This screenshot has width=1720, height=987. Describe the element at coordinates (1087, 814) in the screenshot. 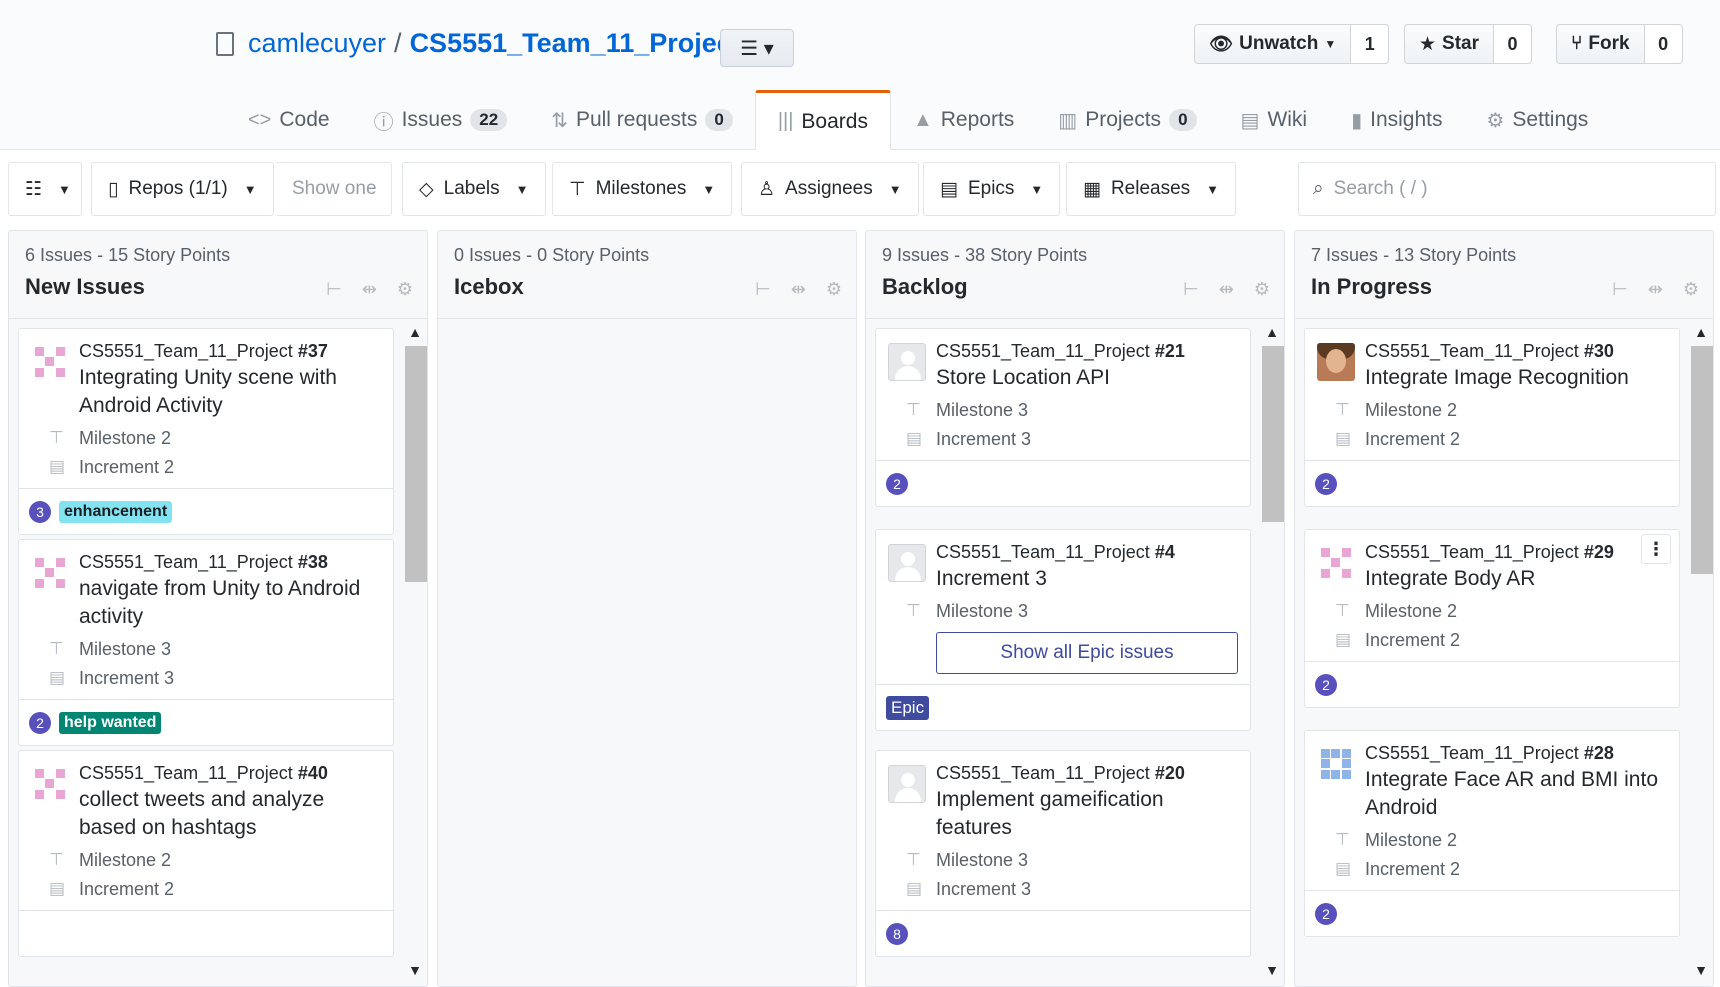

I see `issue-title: Implement gameification features` at that location.